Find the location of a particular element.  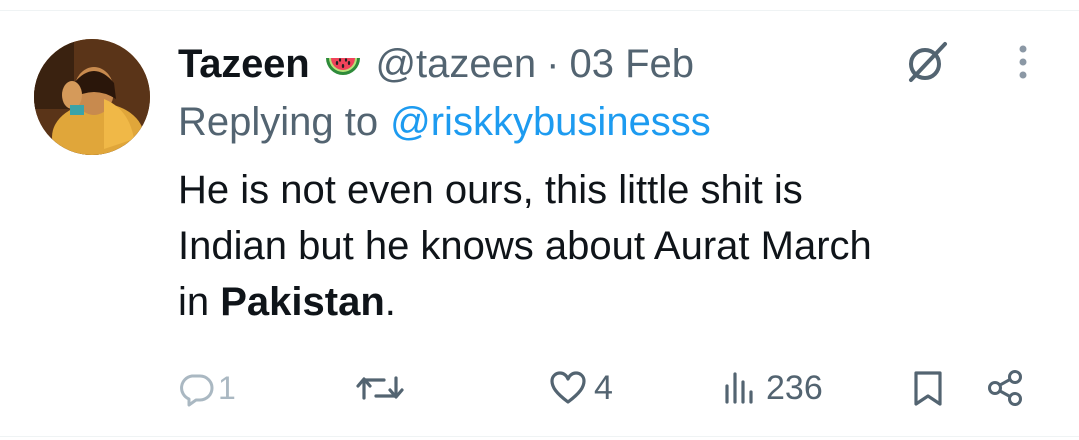

bottom-divider is located at coordinates (539, 436).